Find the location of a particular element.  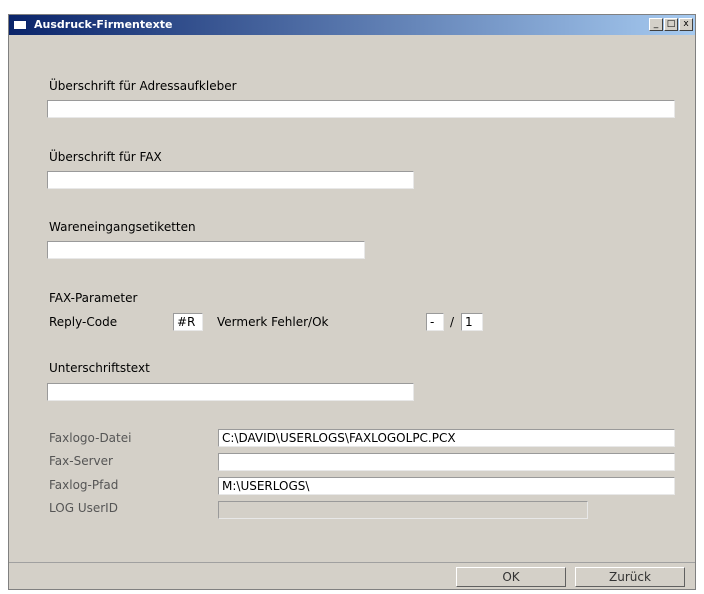

goods-receipt-input is located at coordinates (206, 250).